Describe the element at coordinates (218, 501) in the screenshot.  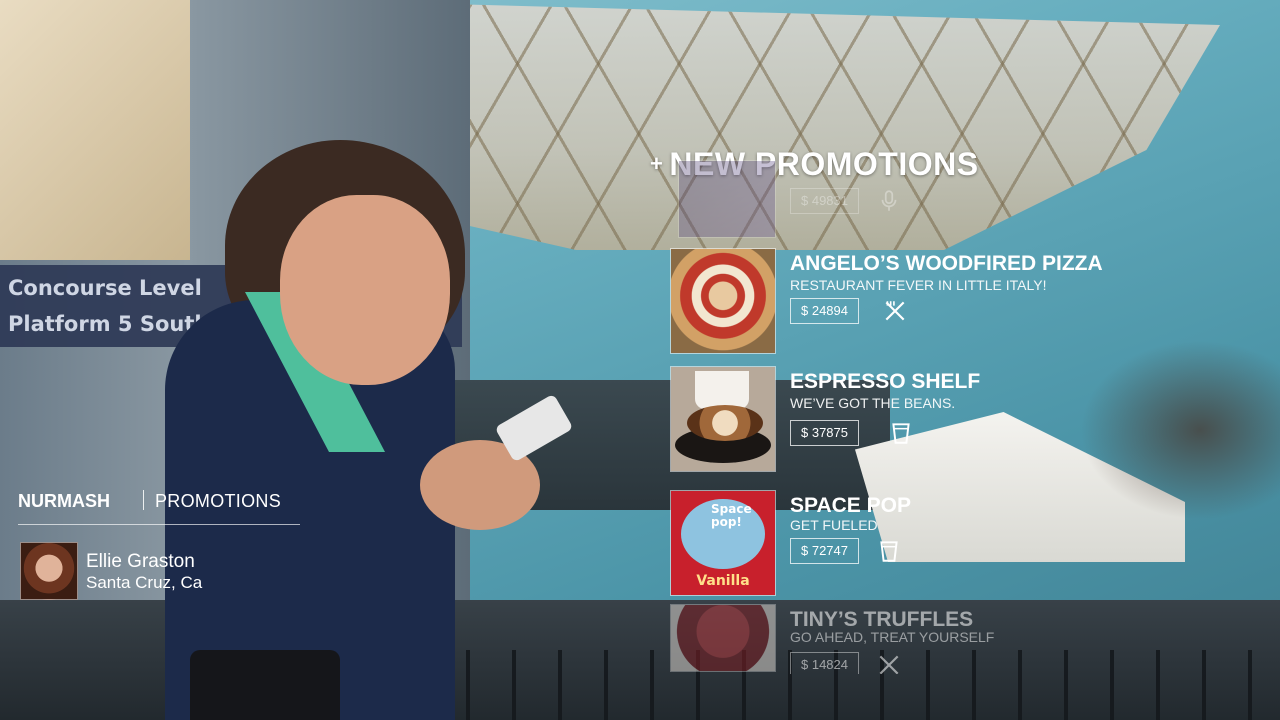
I see `brand-section: PROMOTIONS` at that location.